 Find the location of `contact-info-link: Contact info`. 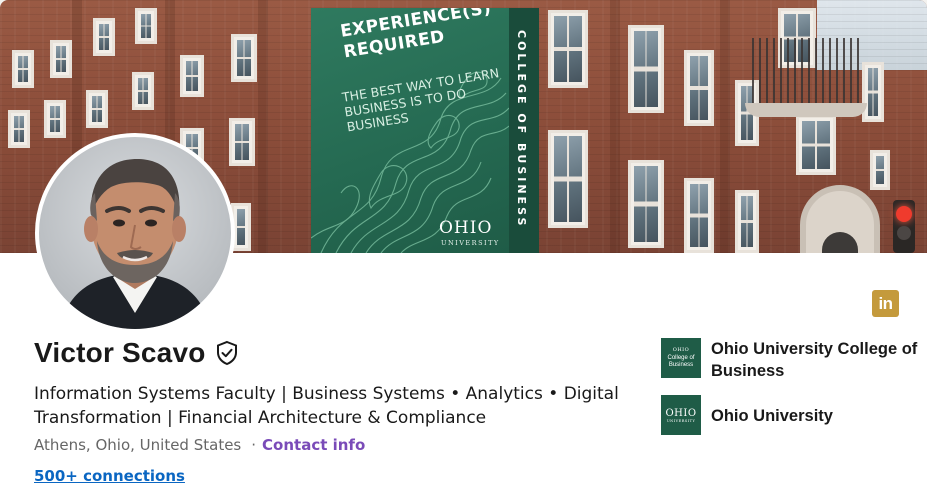

contact-info-link: Contact info is located at coordinates (313, 445).